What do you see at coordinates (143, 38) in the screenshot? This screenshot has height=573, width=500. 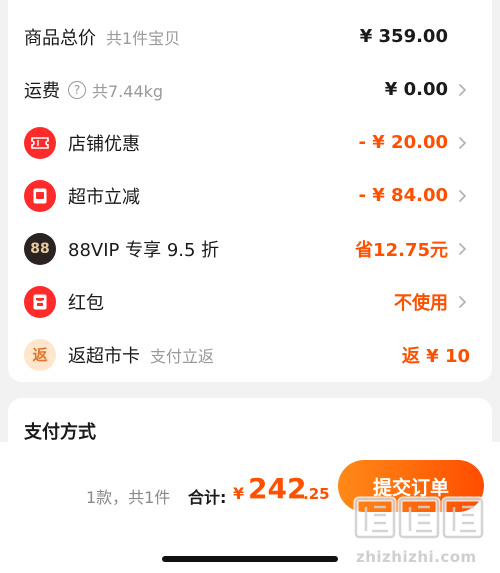 I see `item-count: 共1件宝贝` at bounding box center [143, 38].